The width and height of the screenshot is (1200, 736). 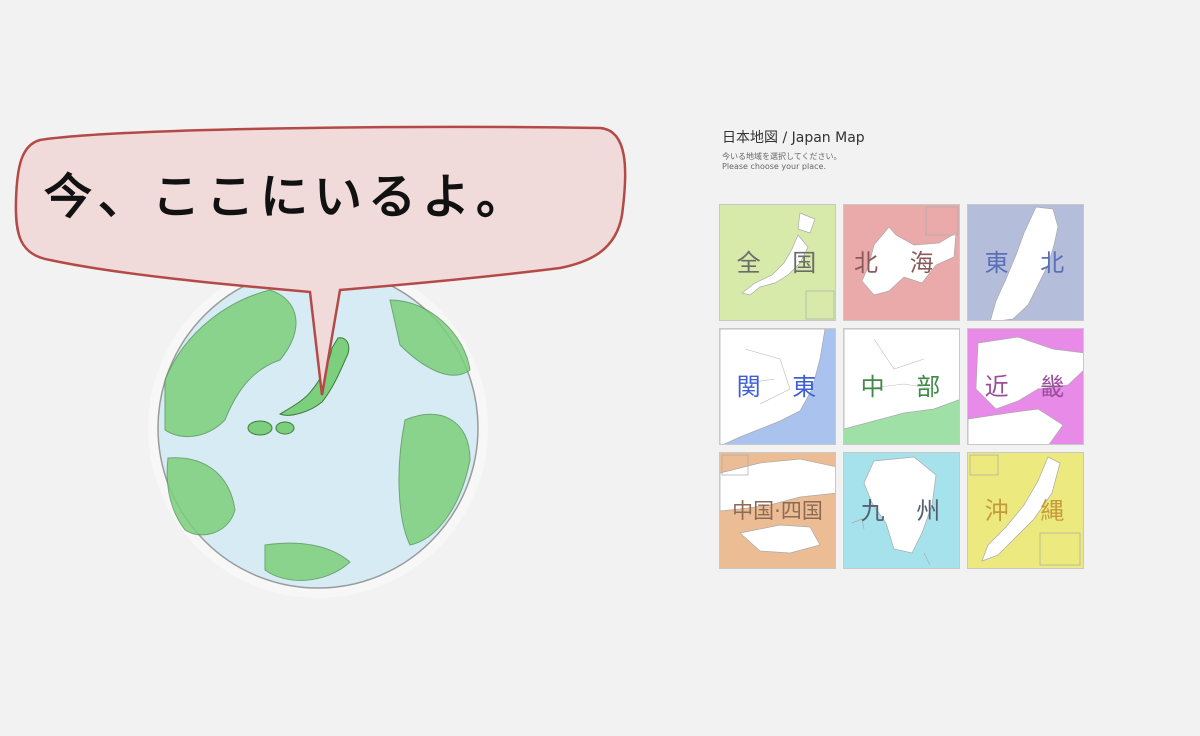 What do you see at coordinates (434, 479) in the screenshot?
I see `continent-south-america` at bounding box center [434, 479].